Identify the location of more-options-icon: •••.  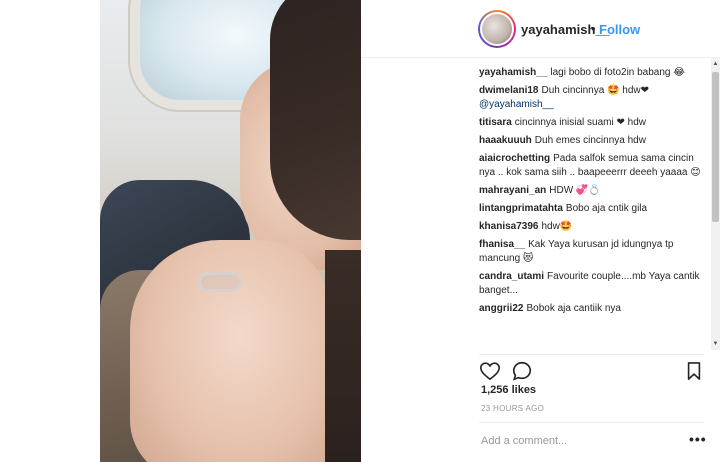
(698, 439).